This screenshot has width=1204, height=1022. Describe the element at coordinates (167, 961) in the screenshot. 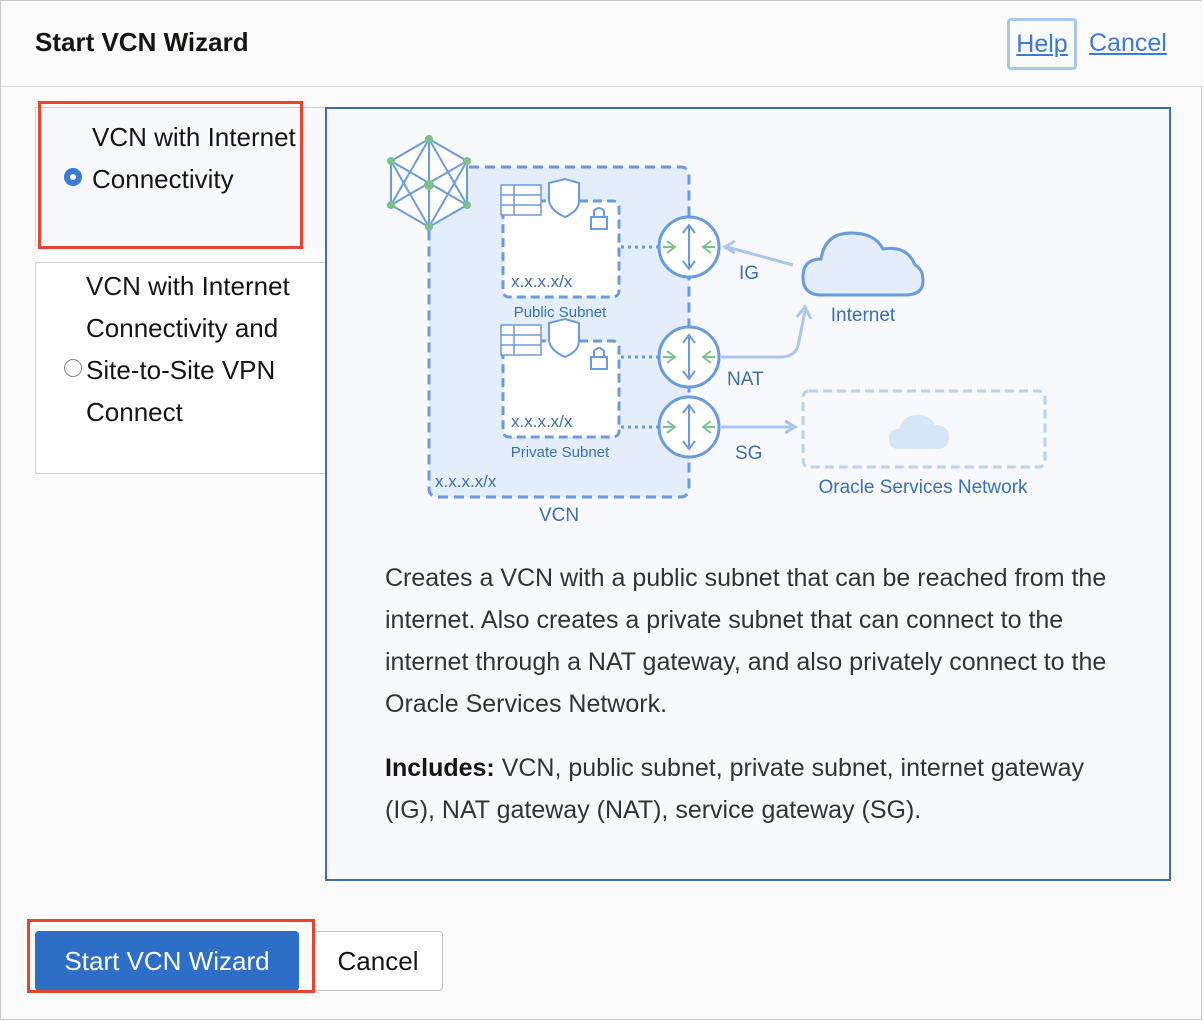

I see `start-vcn-wizard-button: Start VCN Wizard` at that location.